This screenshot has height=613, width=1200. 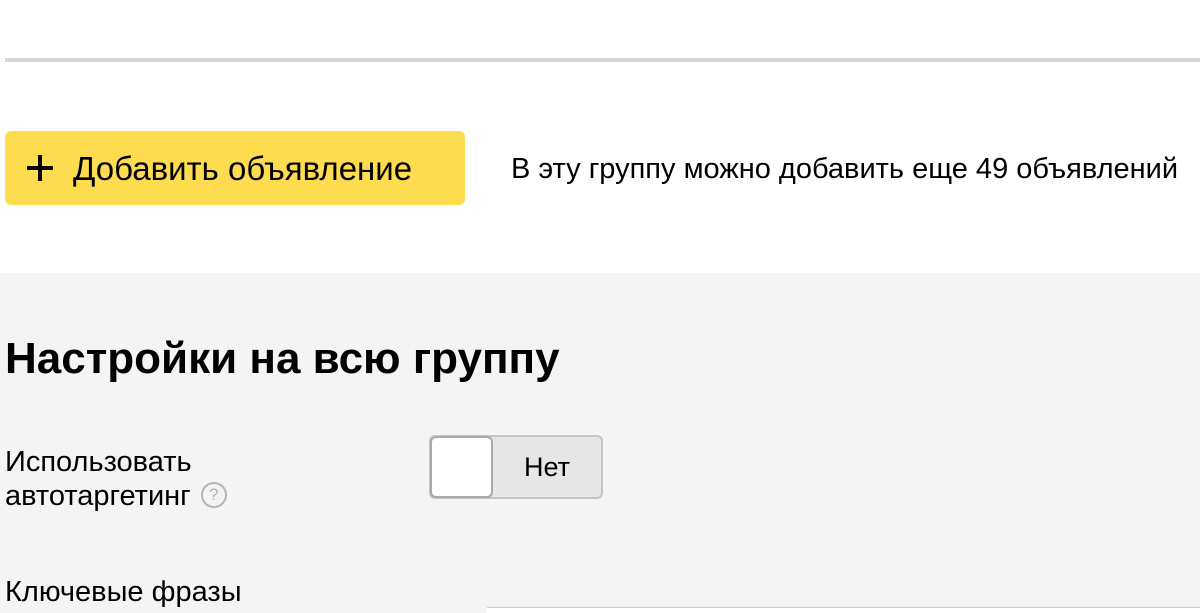 What do you see at coordinates (243, 168) in the screenshot?
I see `add-ad-button-label: Добавить объявление` at bounding box center [243, 168].